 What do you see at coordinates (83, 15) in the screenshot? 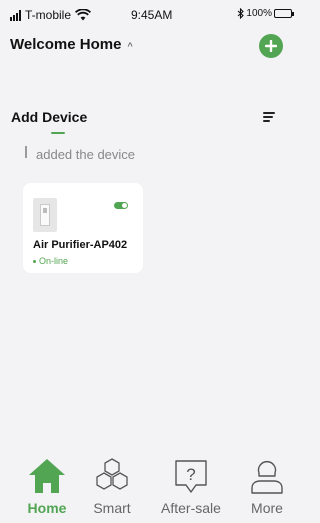
I see `wifi-icon` at bounding box center [83, 15].